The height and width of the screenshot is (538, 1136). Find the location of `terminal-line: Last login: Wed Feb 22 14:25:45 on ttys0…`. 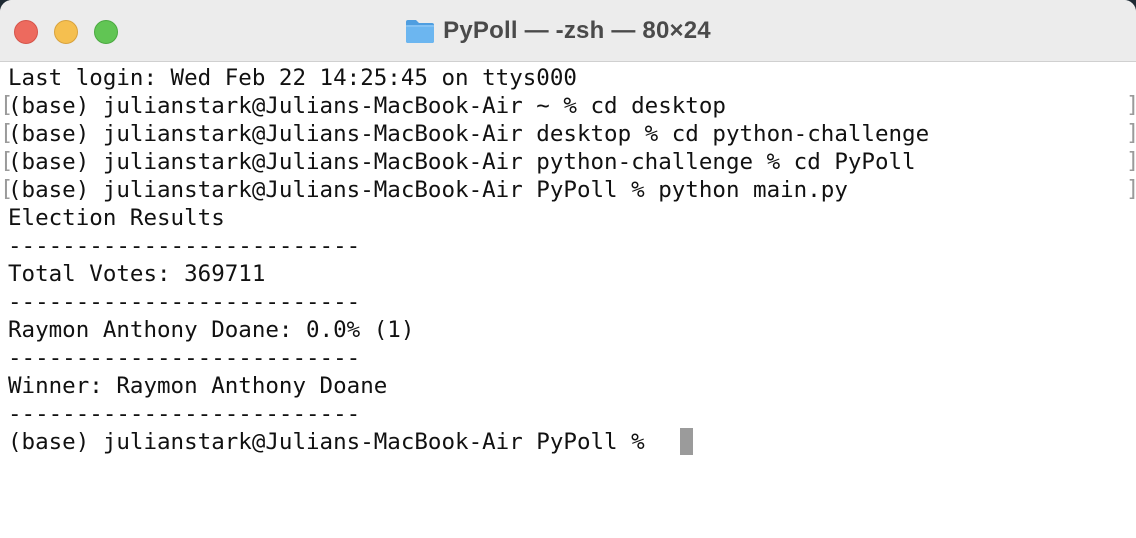

terminal-line: Last login: Wed Feb 22 14:25:45 on ttys0… is located at coordinates (292, 78).